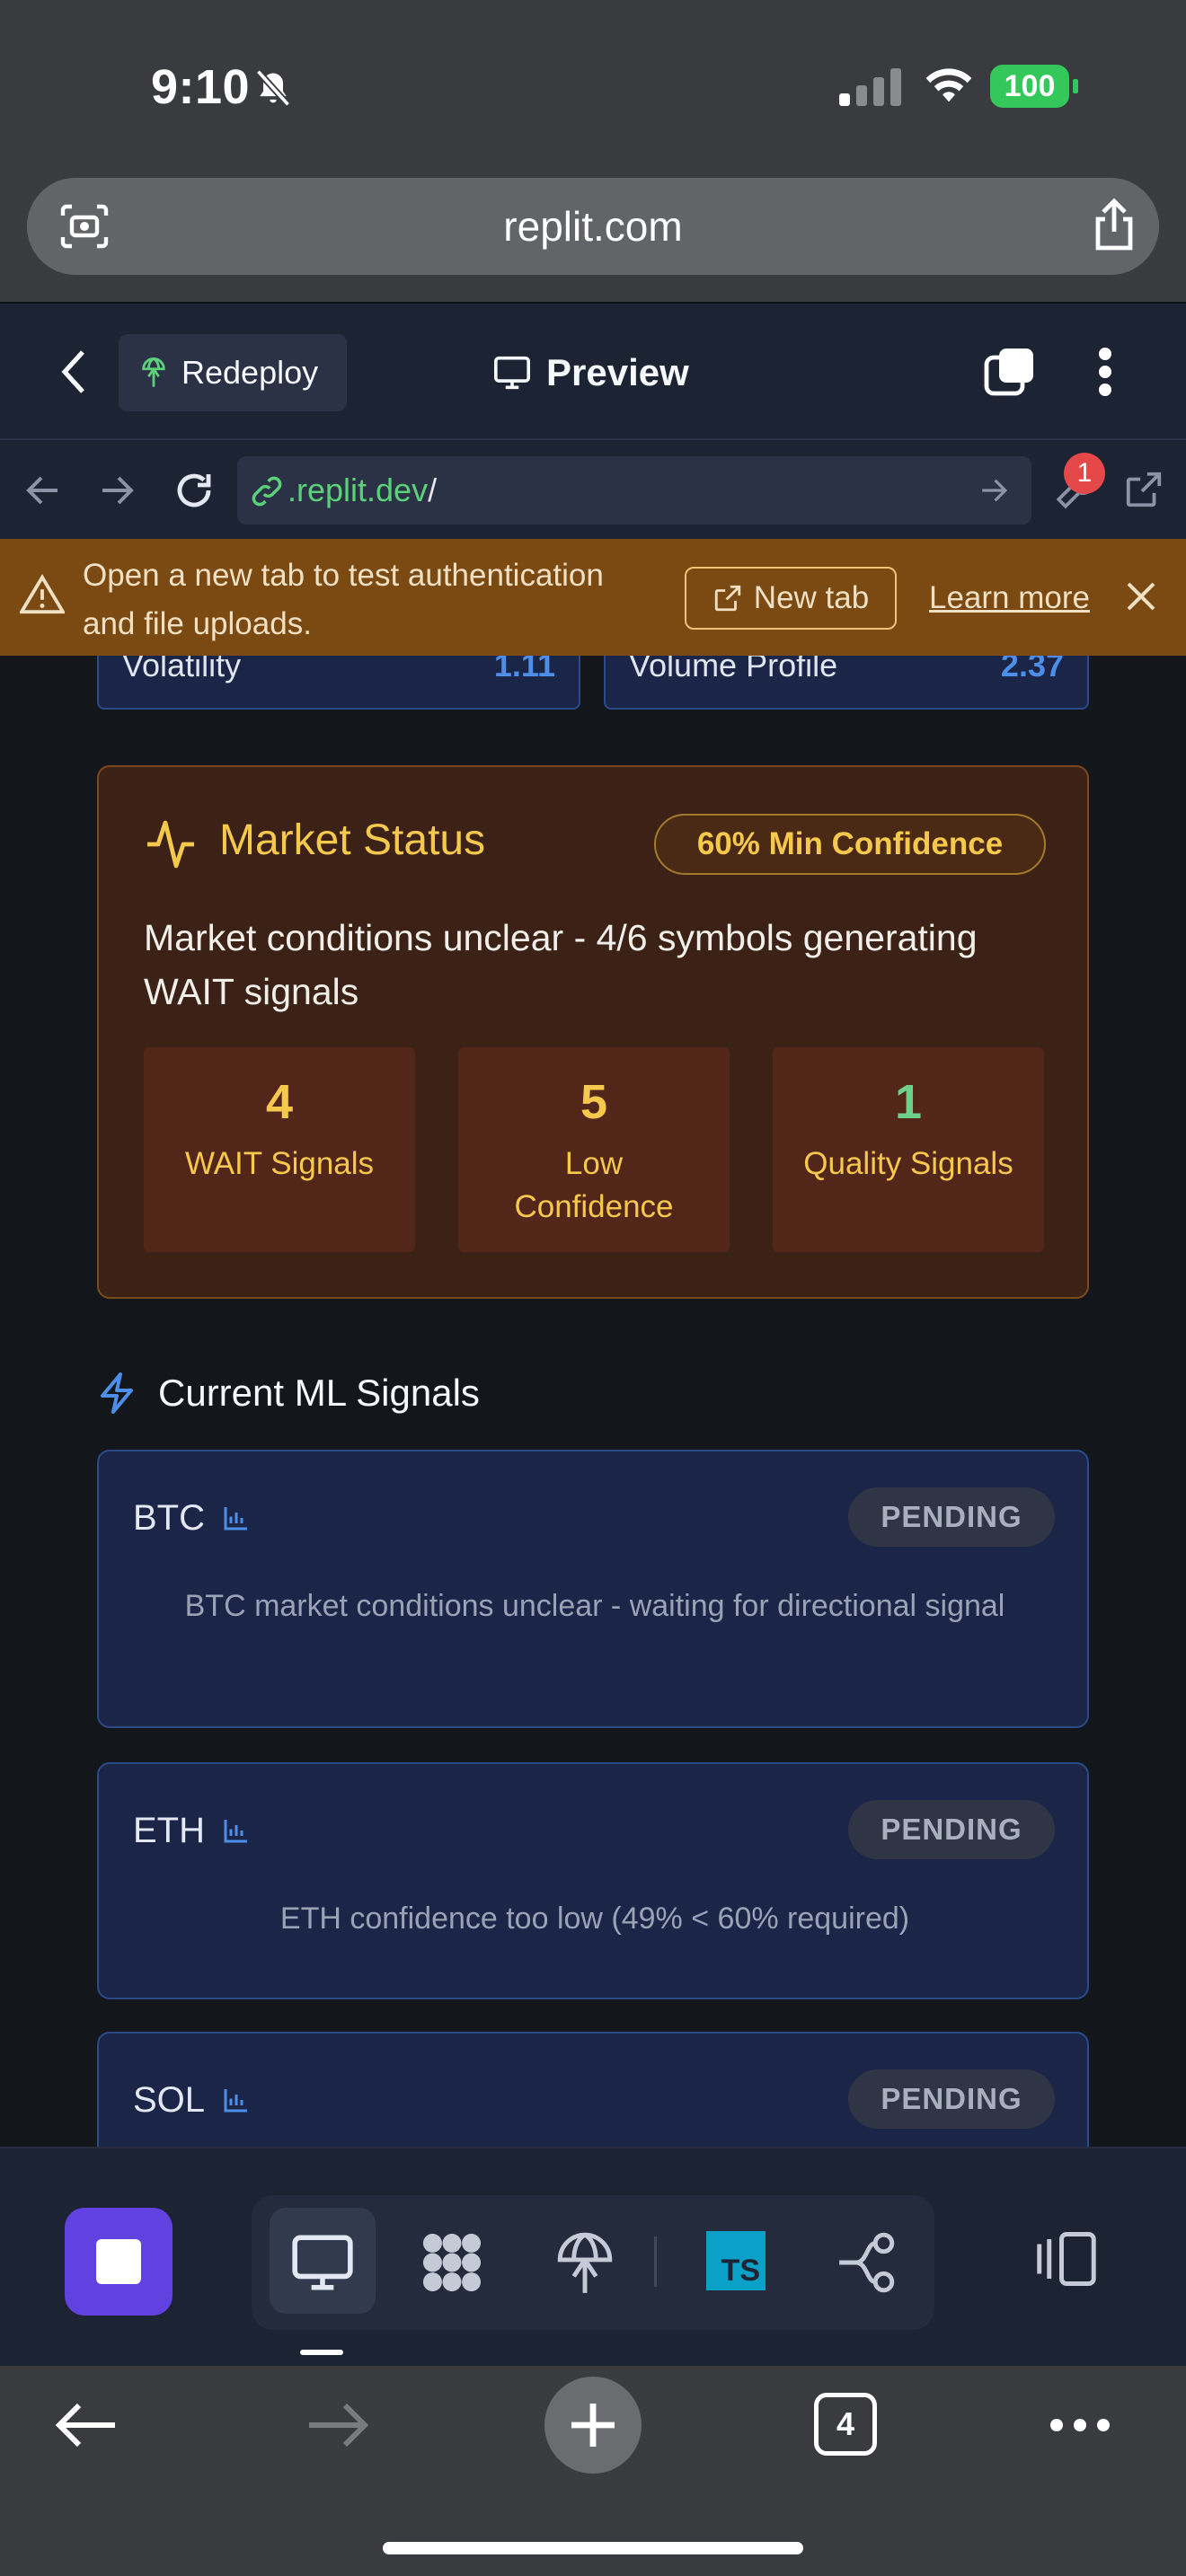 The image size is (1186, 2576). Describe the element at coordinates (322, 2262) in the screenshot. I see `preview-monitor-icon` at that location.